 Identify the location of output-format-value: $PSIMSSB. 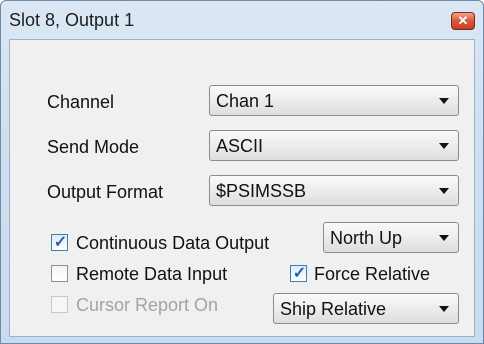
(261, 191).